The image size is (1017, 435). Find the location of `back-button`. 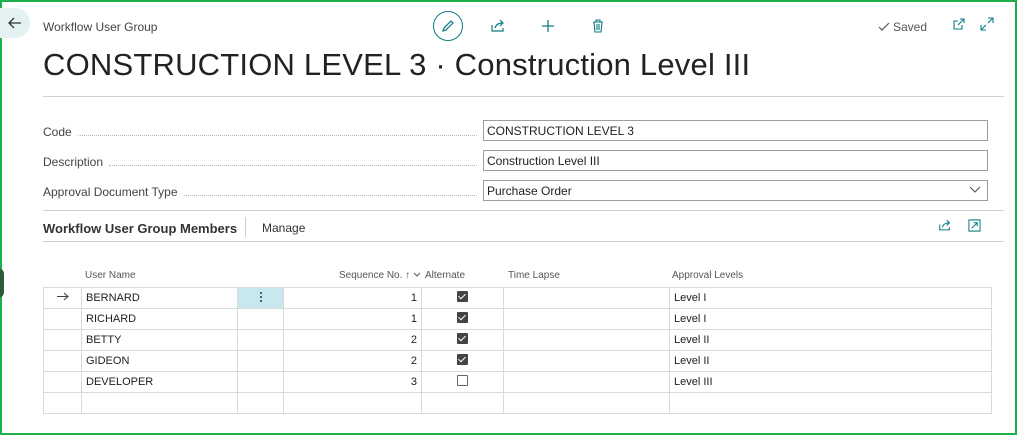

back-button is located at coordinates (15, 23).